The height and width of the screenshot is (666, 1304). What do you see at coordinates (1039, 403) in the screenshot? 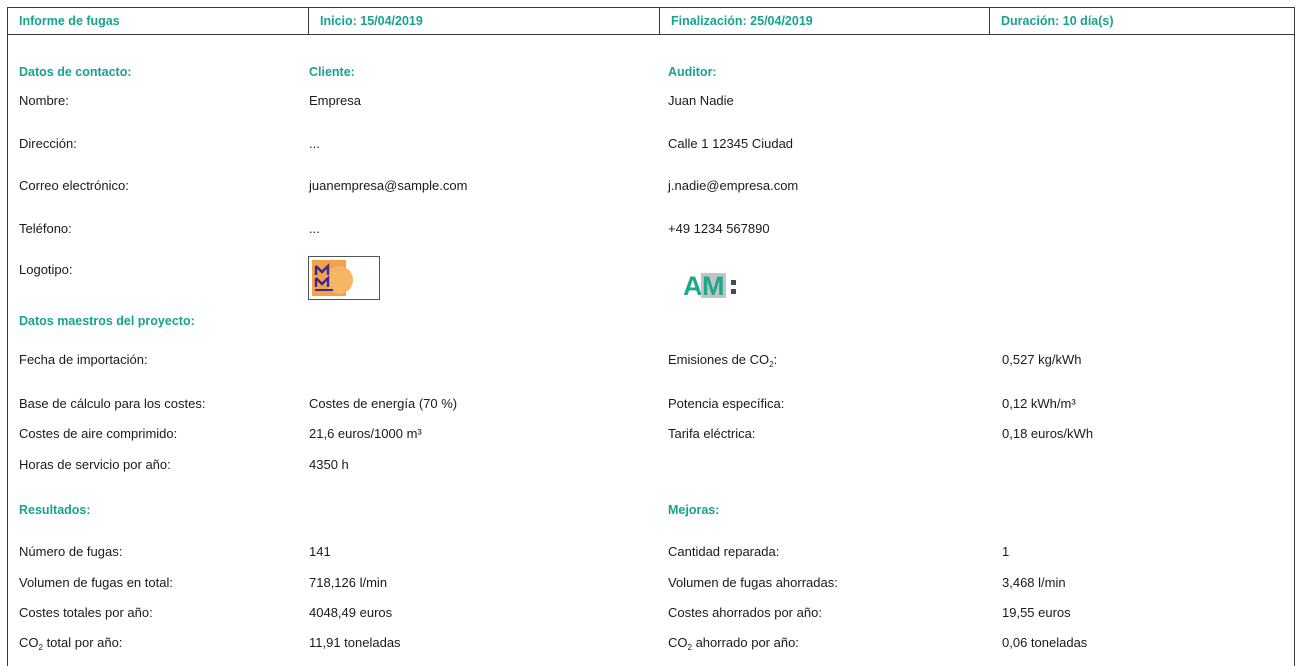
I see `specific-power-value: 0,12 kWh/m³` at bounding box center [1039, 403].